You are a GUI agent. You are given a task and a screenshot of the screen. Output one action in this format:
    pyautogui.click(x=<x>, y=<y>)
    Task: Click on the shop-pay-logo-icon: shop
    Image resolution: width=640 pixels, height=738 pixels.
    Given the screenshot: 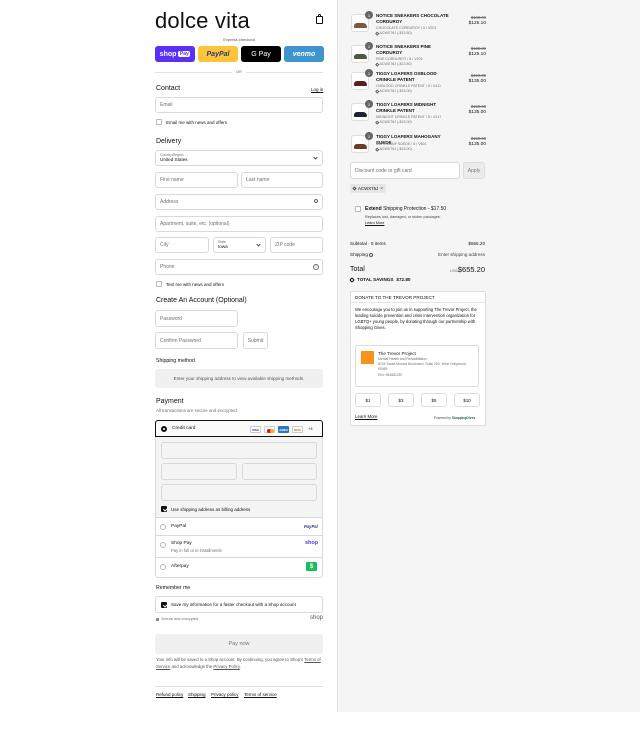 What is the action you would take?
    pyautogui.click(x=312, y=543)
    